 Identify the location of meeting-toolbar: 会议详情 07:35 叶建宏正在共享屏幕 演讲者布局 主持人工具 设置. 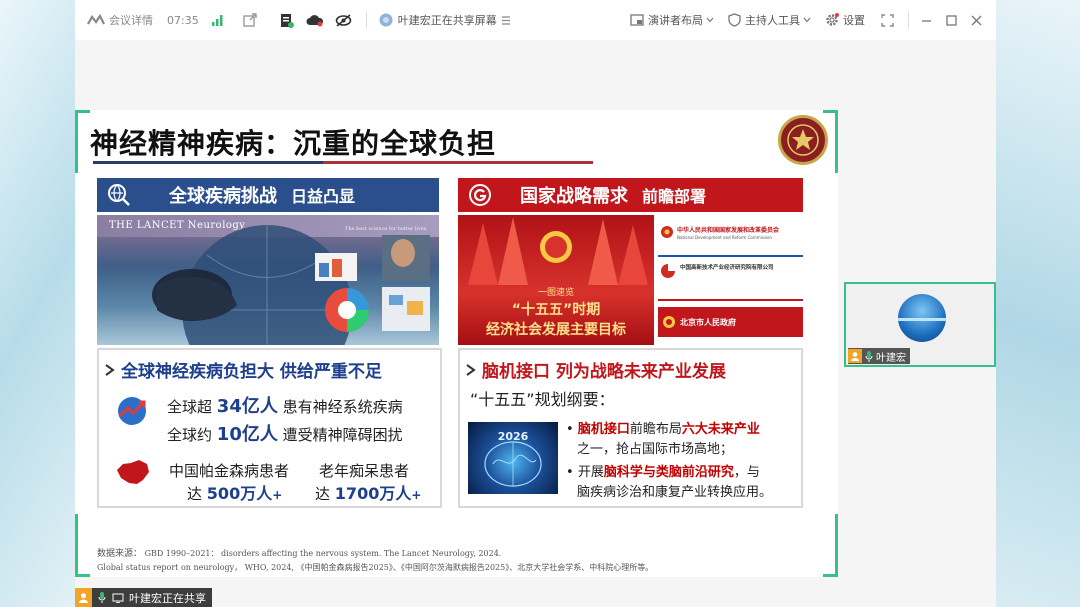
(535, 20).